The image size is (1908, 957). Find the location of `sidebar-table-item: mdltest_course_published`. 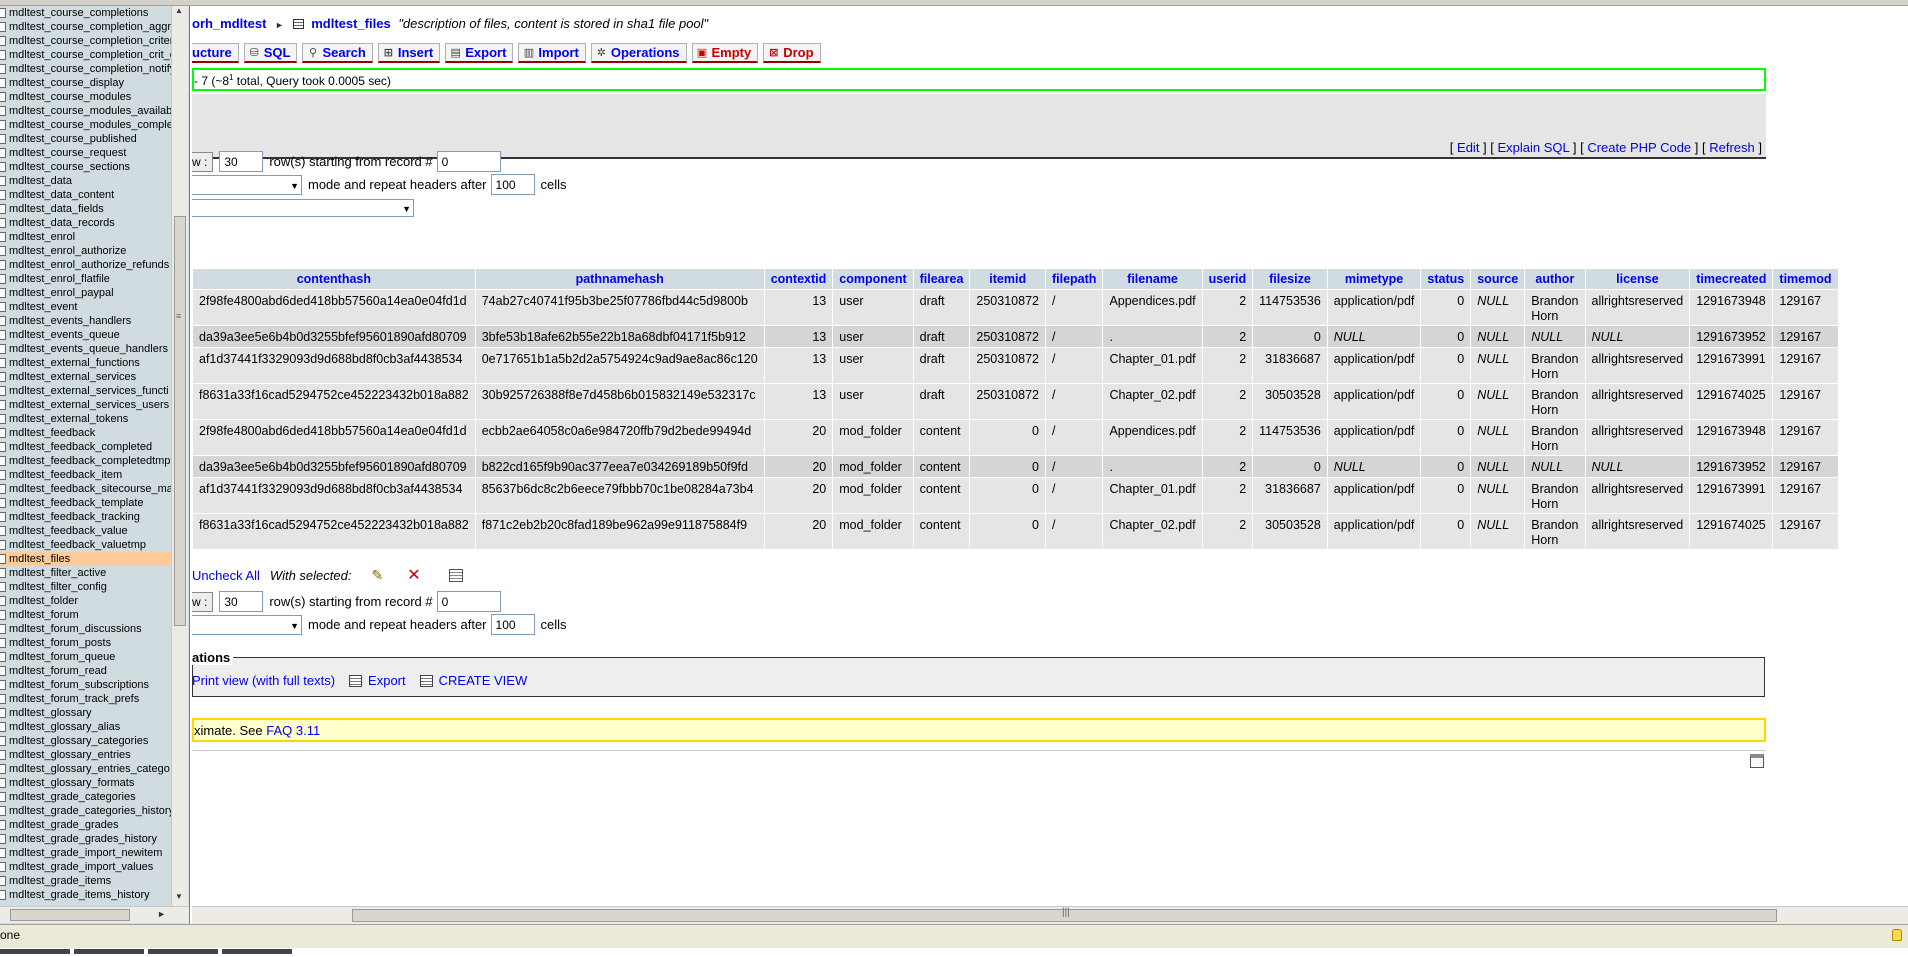

sidebar-table-item: mdltest_course_published is located at coordinates (85, 139).